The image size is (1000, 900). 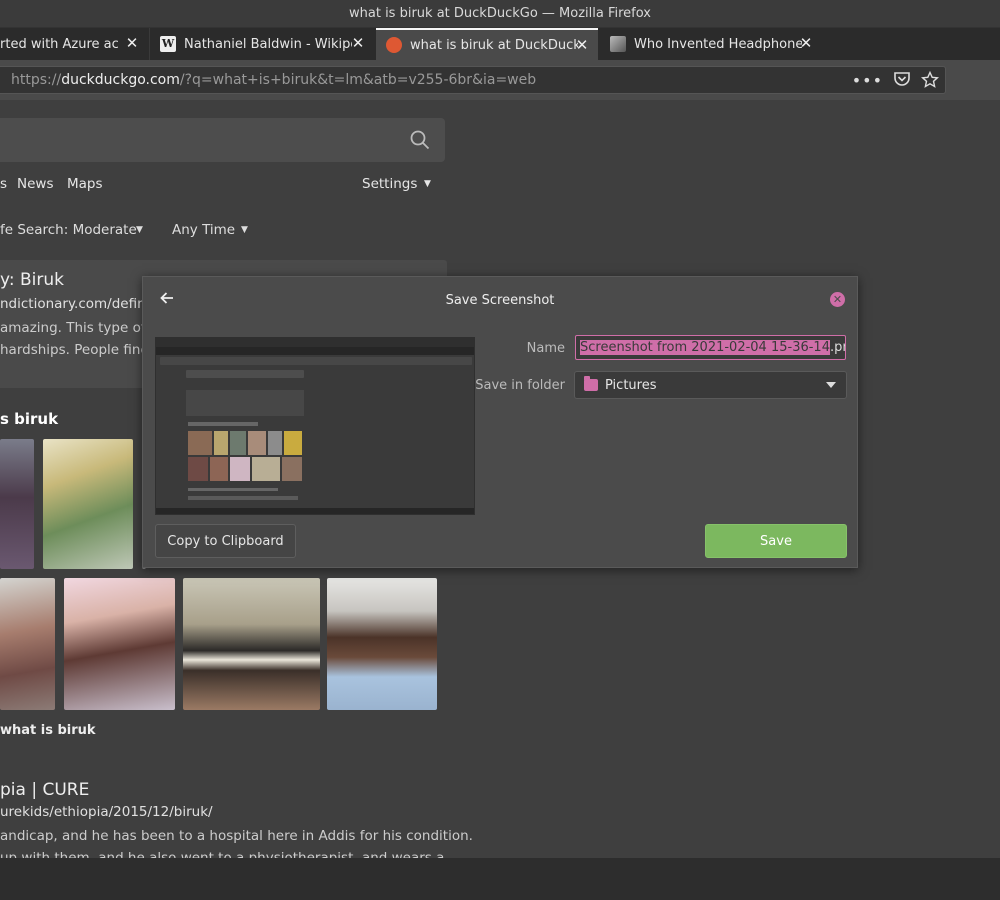 What do you see at coordinates (710, 385) in the screenshot?
I see `folder-select: Pictures` at bounding box center [710, 385].